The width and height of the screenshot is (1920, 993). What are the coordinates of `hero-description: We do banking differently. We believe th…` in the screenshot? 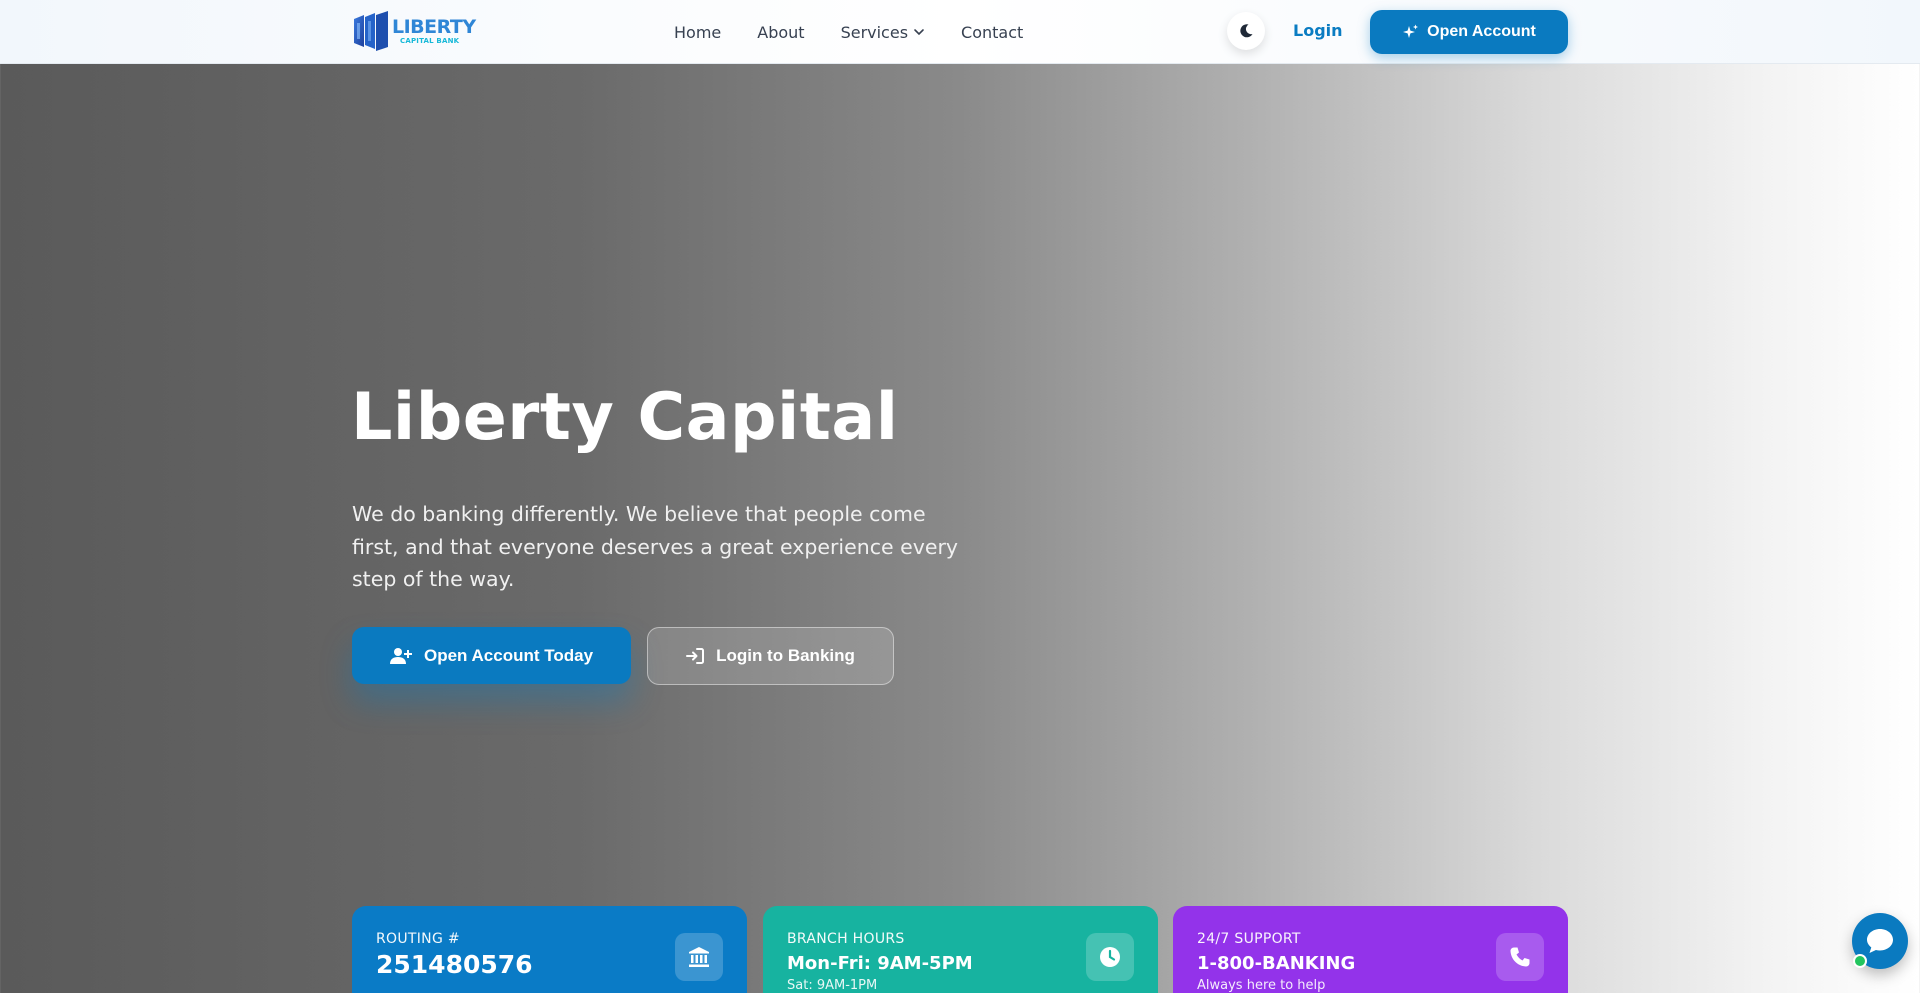 It's located at (655, 546).